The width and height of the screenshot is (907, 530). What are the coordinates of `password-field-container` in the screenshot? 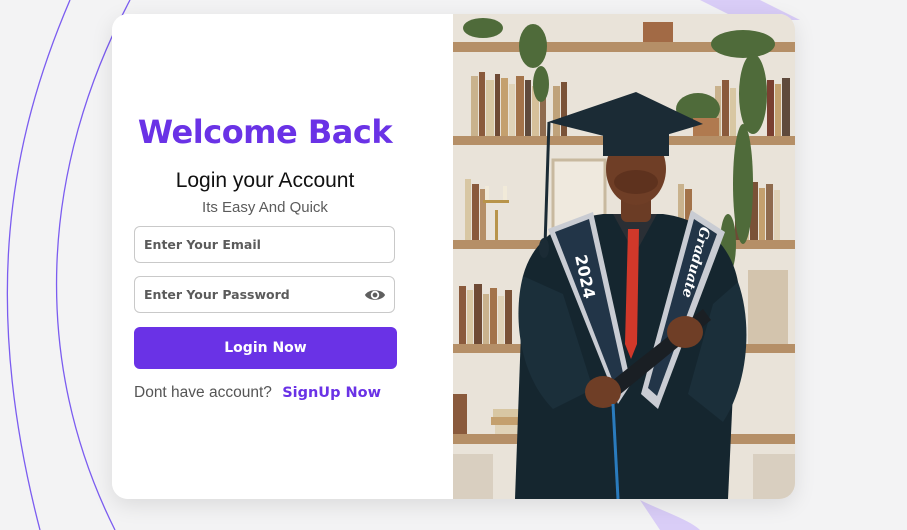 It's located at (264, 294).